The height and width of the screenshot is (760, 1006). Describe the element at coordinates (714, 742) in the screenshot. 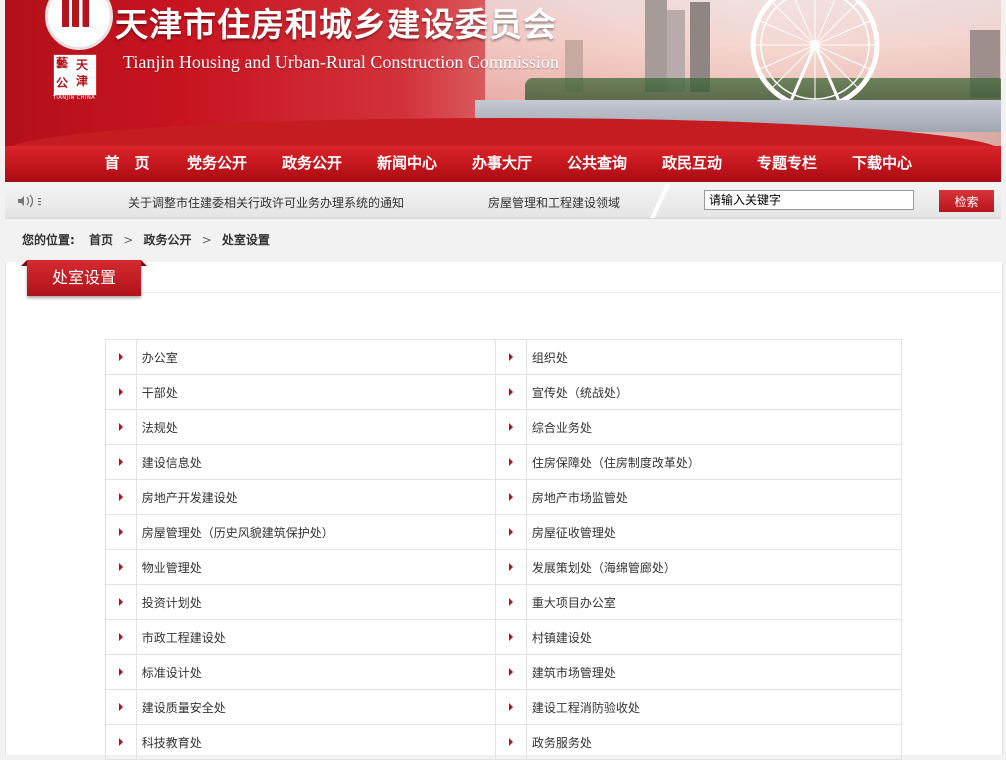

I see `department-link: 政务服务处` at that location.